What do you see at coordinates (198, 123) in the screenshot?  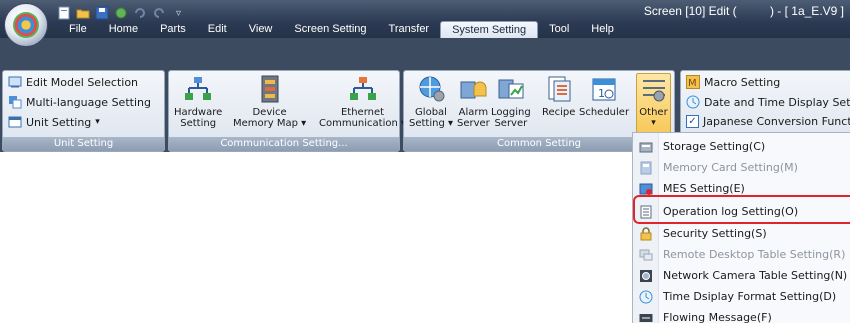 I see `hardware-setting-label-2: Setting` at bounding box center [198, 123].